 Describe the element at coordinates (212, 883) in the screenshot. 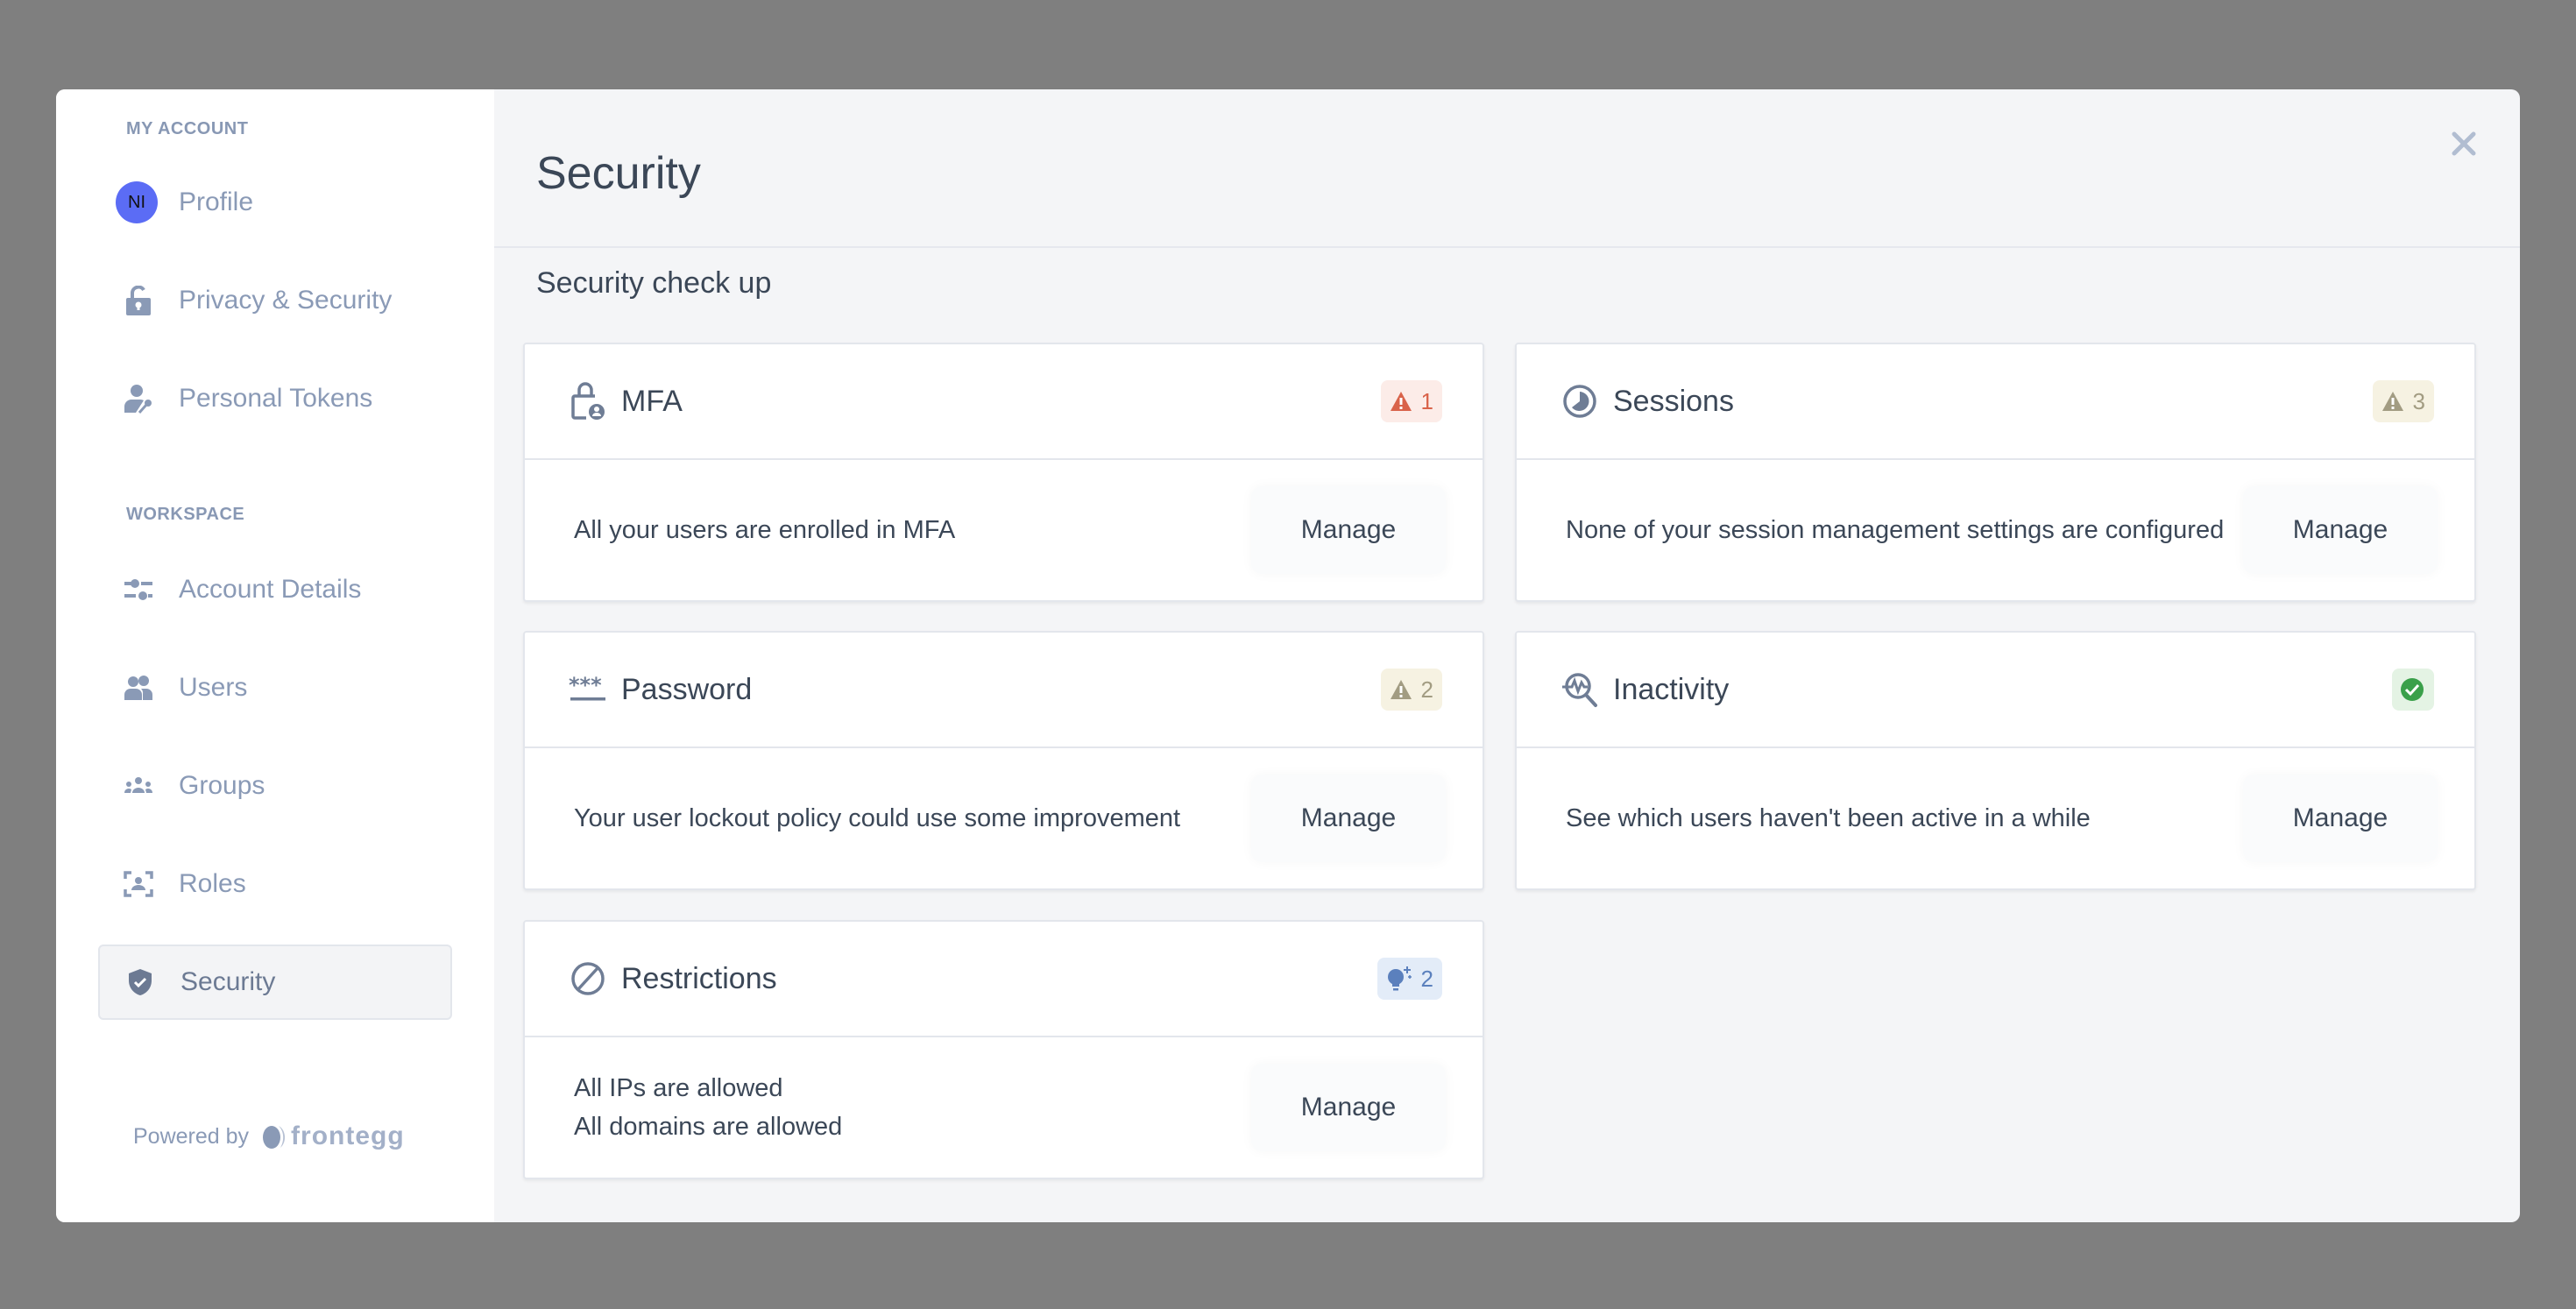

I see `sidebar-item-label: Roles` at that location.